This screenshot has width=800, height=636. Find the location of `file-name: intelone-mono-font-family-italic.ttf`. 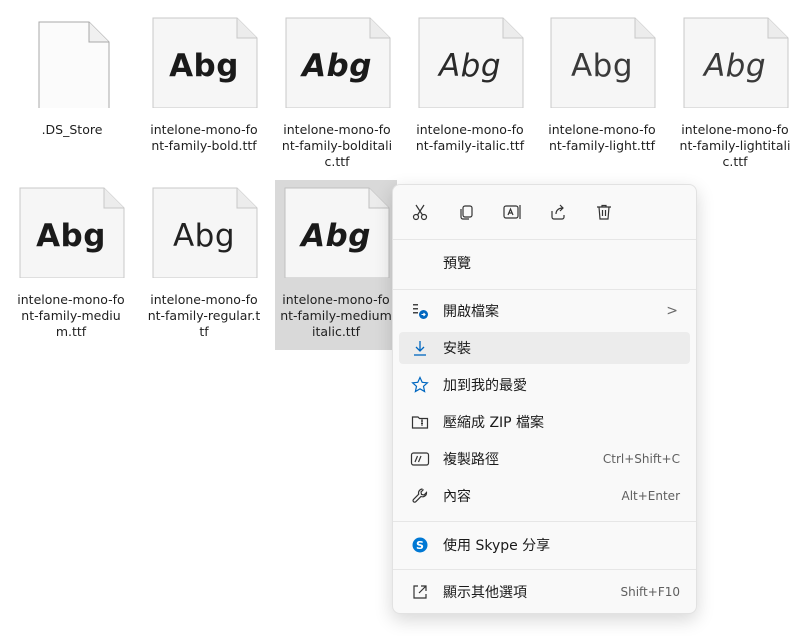

file-name: intelone-mono-font-family-italic.ttf is located at coordinates (470, 137).